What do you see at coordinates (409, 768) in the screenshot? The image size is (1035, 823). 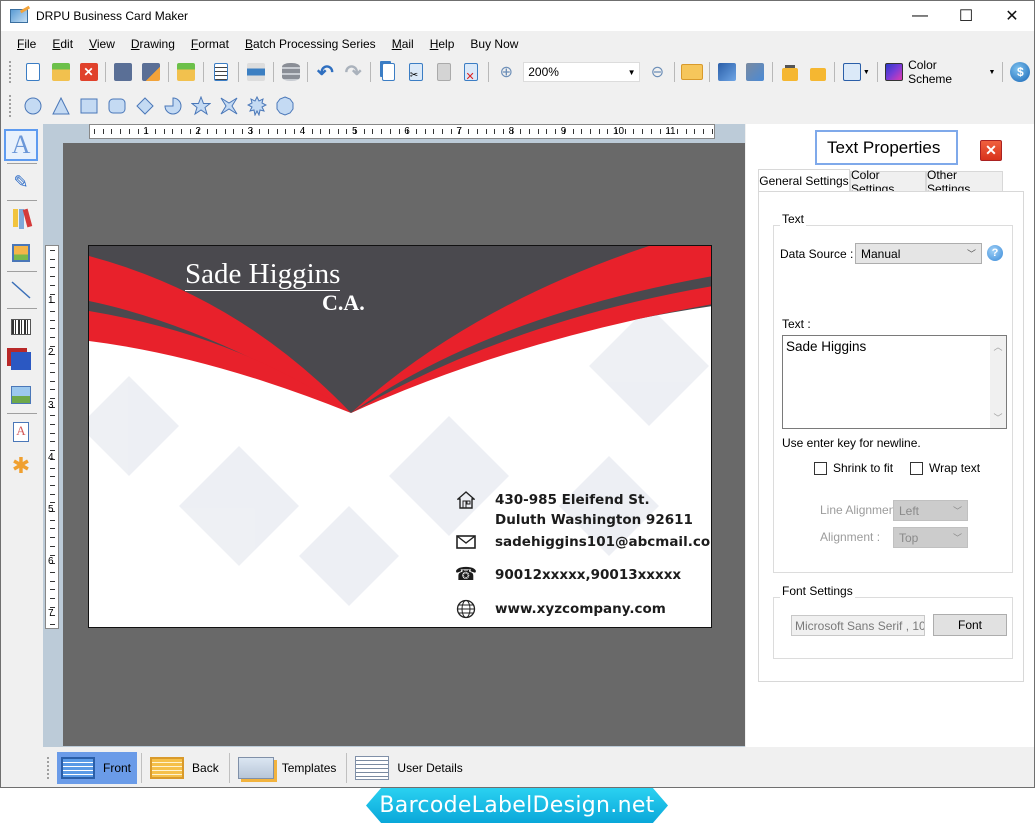 I see `user-details-tab: User Details` at bounding box center [409, 768].